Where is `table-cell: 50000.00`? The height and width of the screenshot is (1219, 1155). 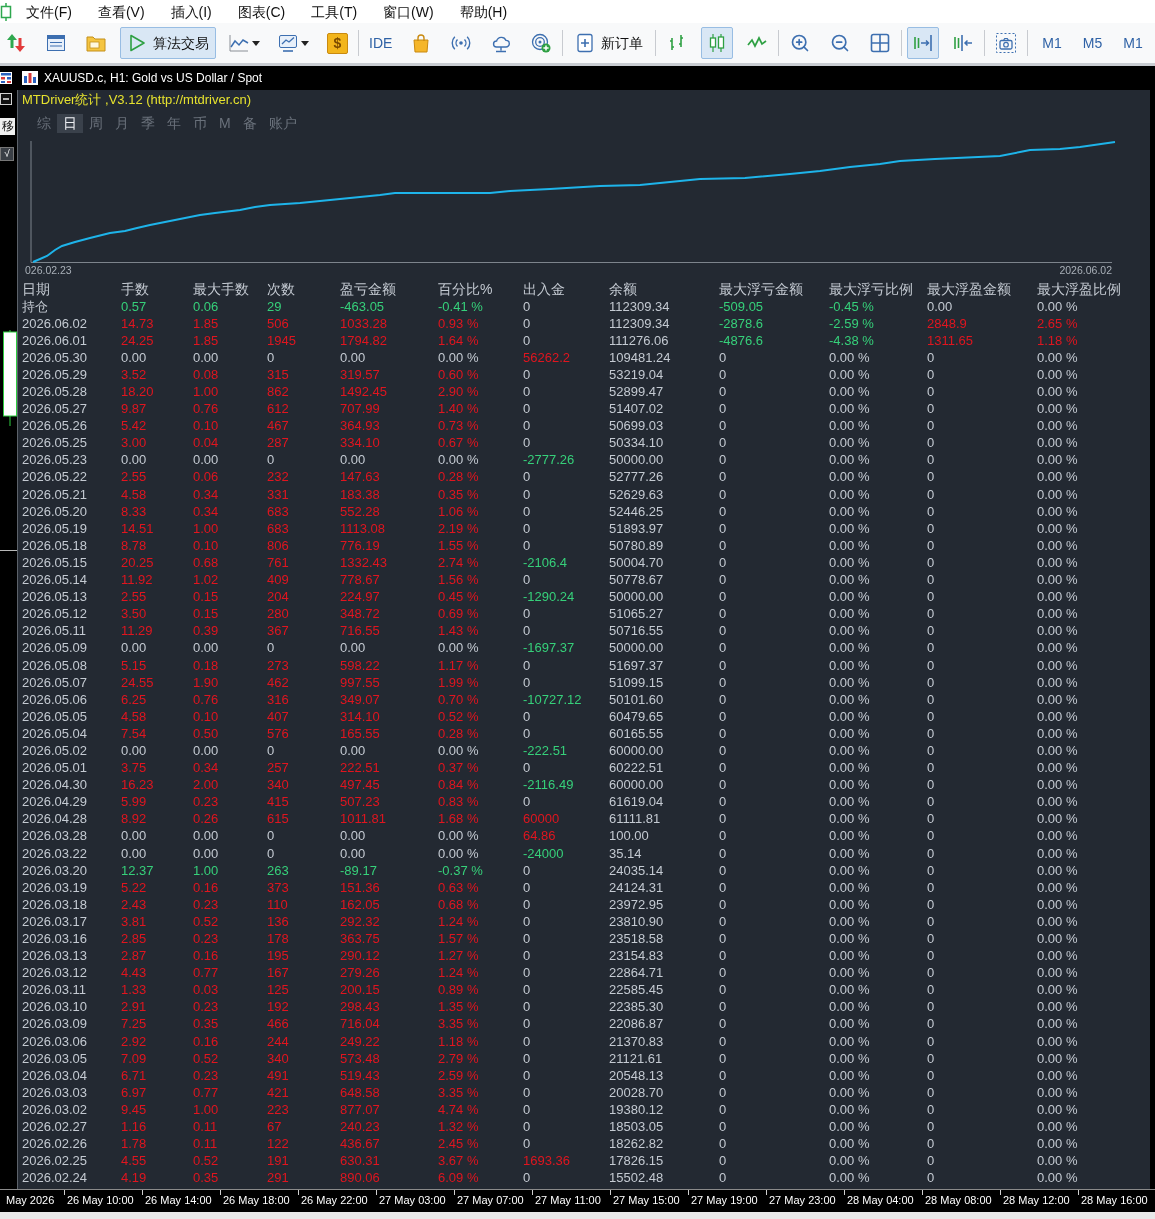
table-cell: 50000.00 is located at coordinates (636, 460).